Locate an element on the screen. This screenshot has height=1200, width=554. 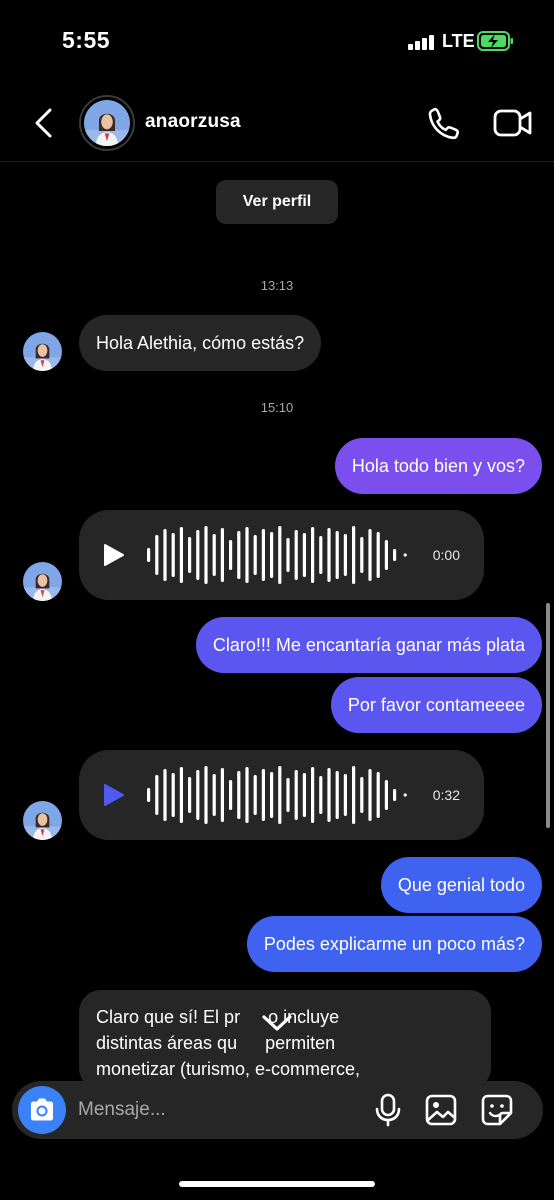
outgoing-message-bubble: Por favor contameeee is located at coordinates (436, 705).